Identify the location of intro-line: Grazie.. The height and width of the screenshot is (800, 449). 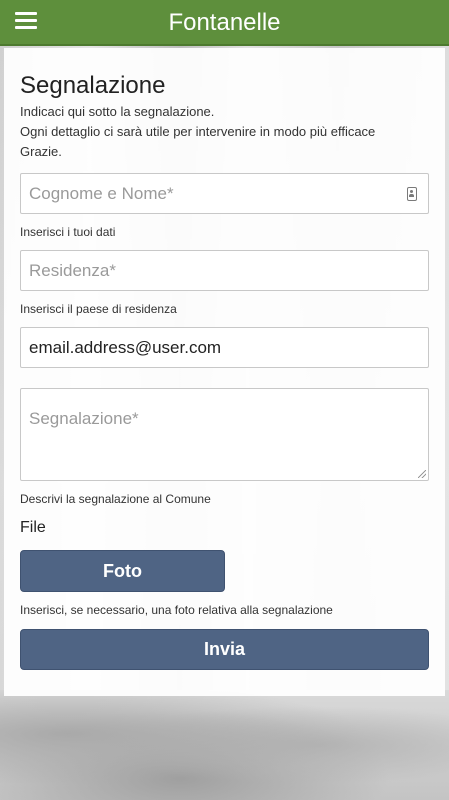
(41, 151).